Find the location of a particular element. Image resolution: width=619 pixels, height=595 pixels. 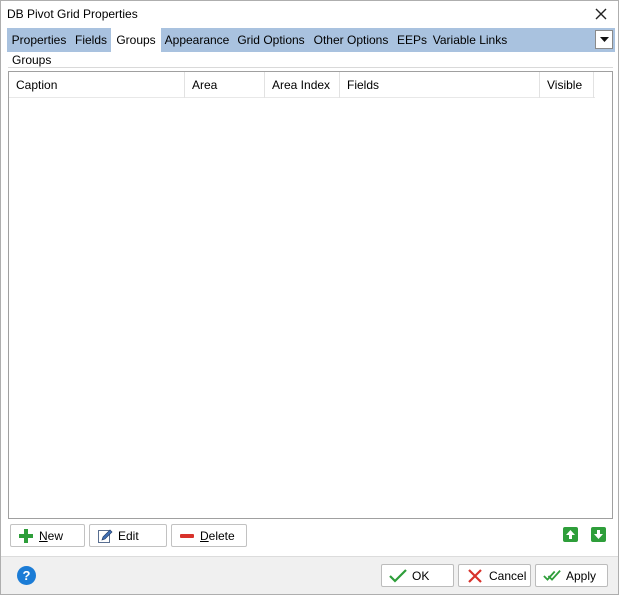

tab-eeps: EEPs is located at coordinates (412, 40).